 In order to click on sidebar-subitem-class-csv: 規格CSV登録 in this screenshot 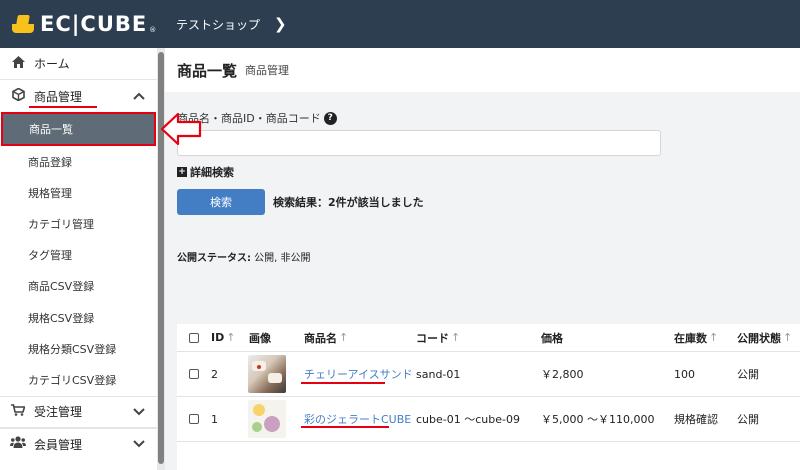, I will do `click(78, 317)`.